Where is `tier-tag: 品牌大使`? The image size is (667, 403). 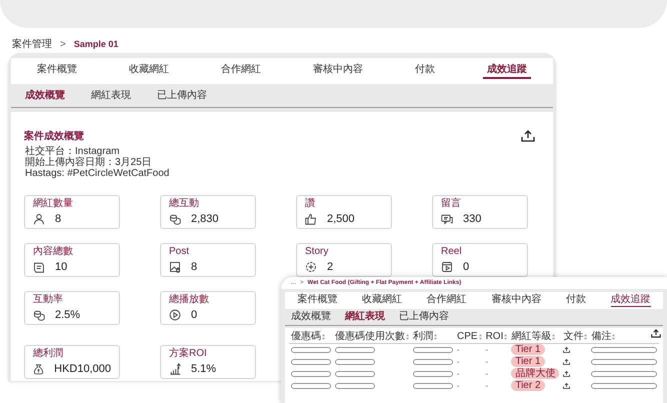 tier-tag: 品牌大使 is located at coordinates (535, 373).